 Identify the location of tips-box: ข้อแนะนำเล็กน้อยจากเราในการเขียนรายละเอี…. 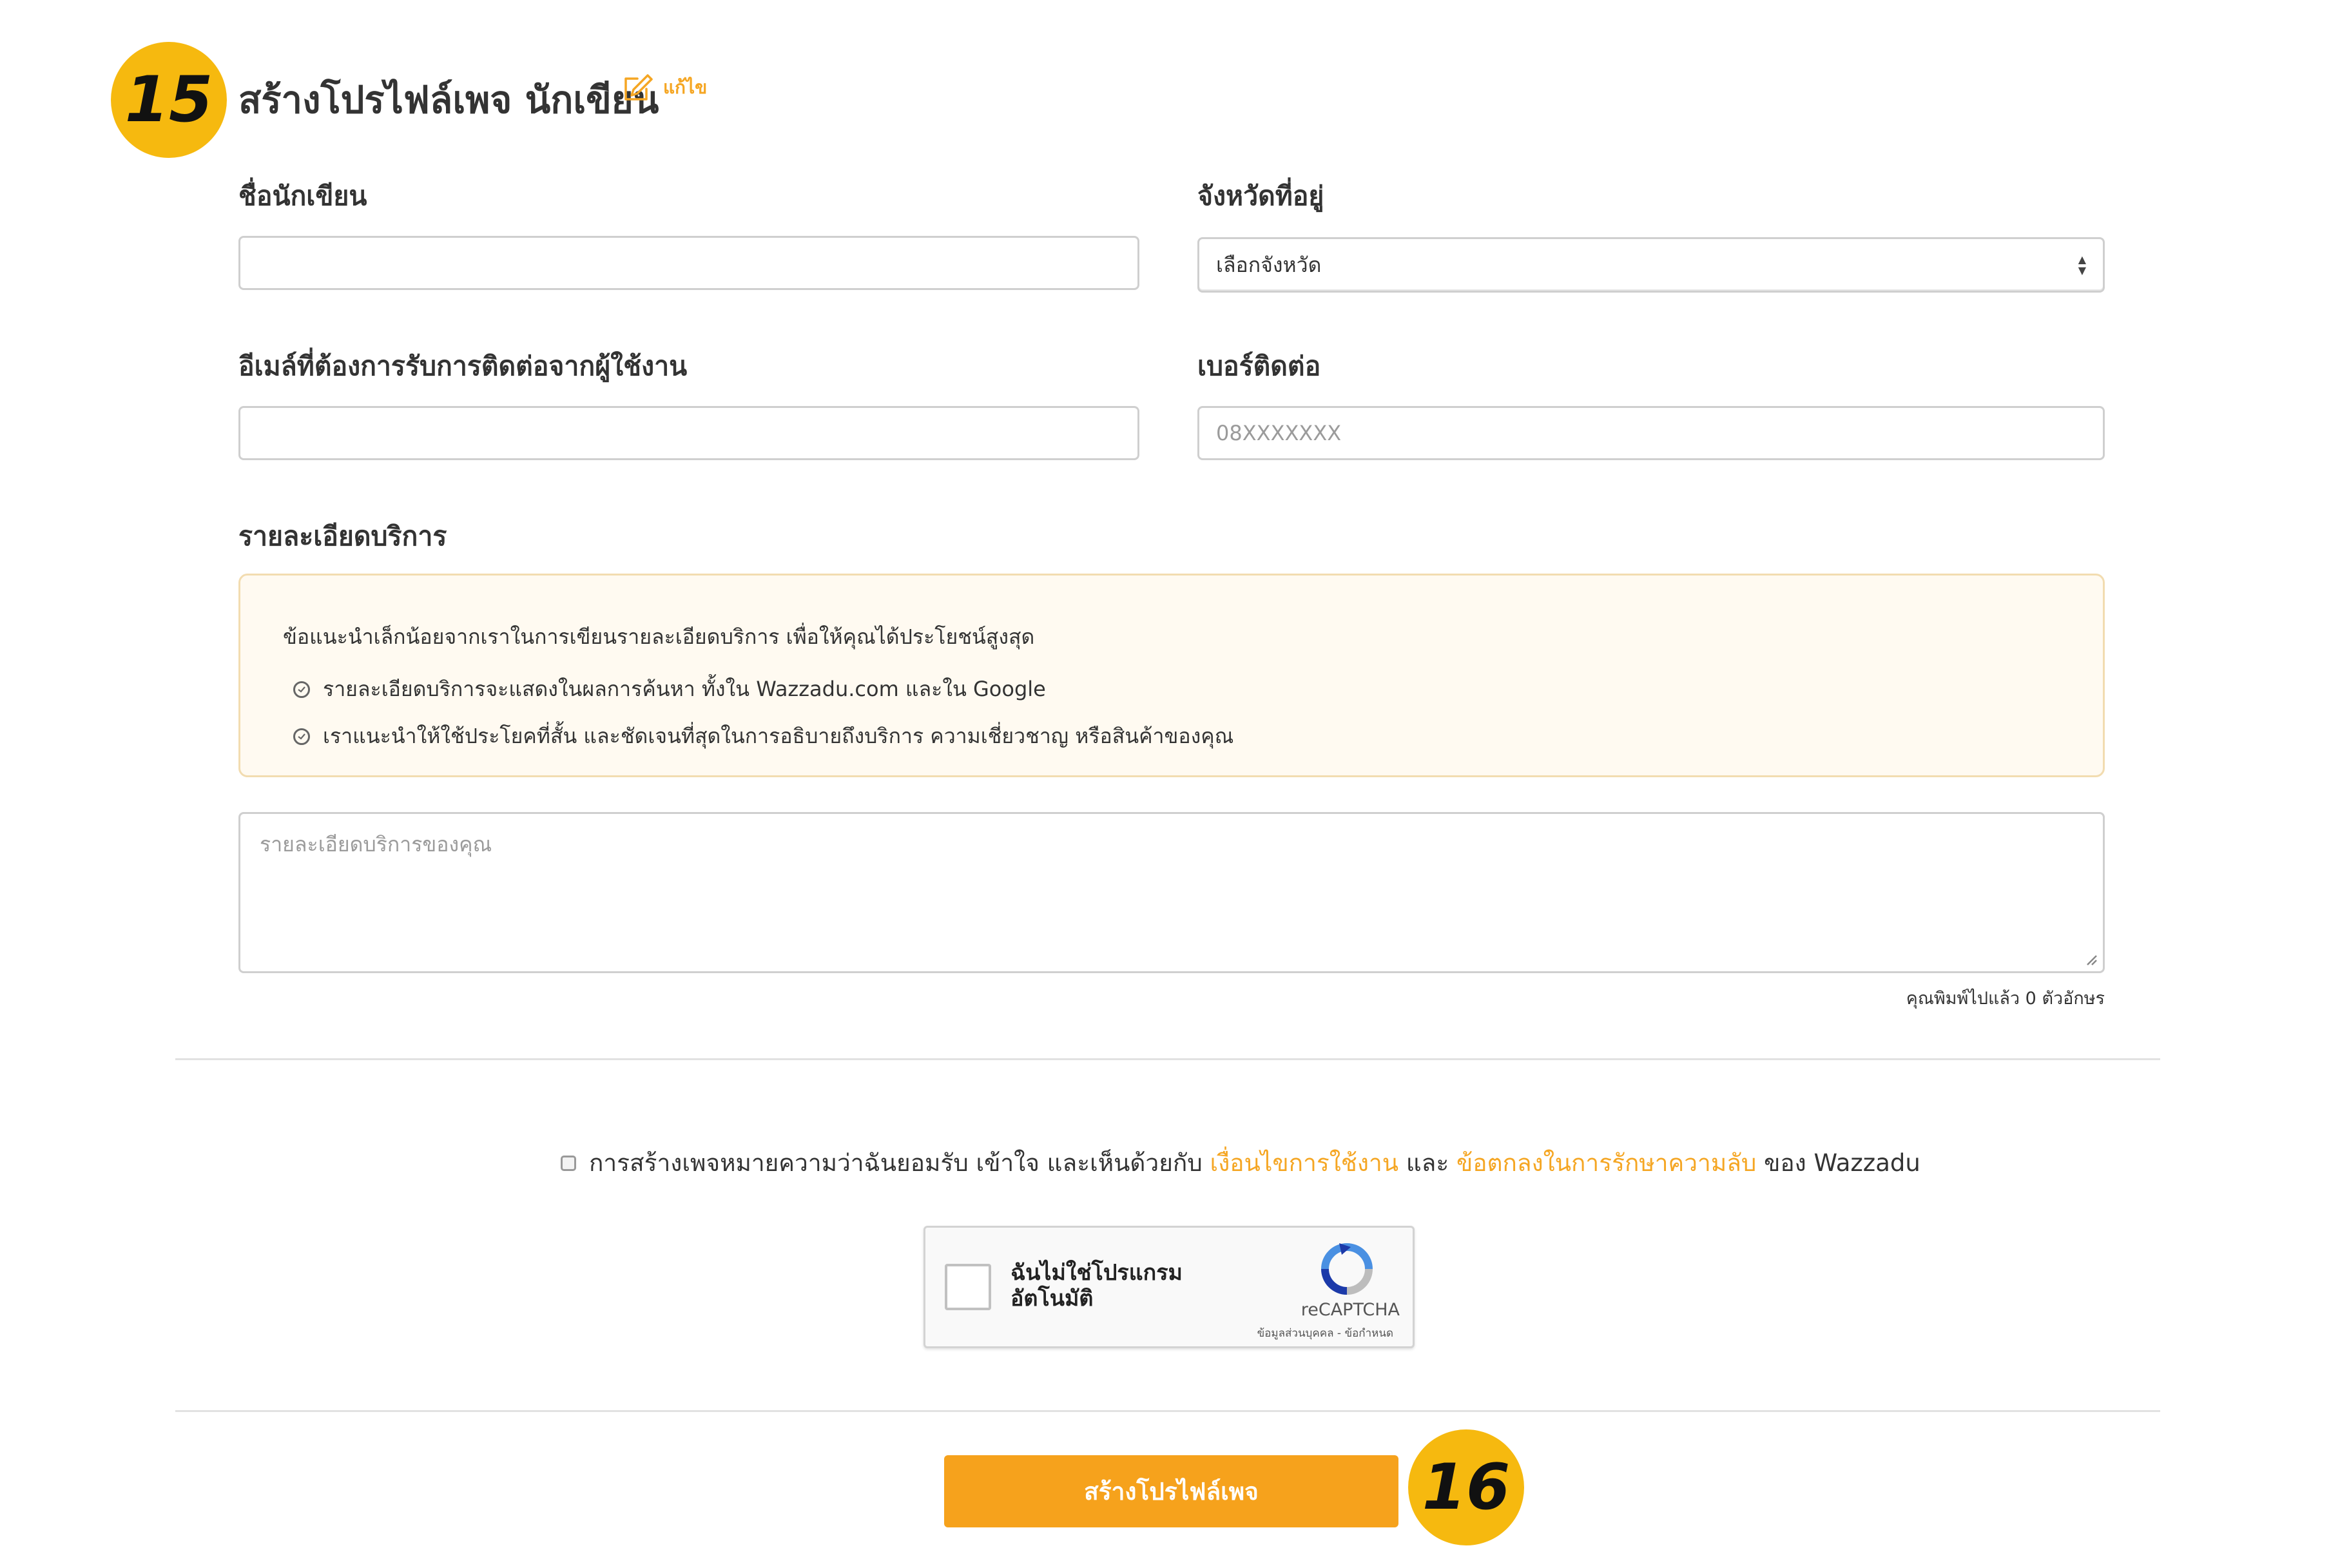
(1171, 675).